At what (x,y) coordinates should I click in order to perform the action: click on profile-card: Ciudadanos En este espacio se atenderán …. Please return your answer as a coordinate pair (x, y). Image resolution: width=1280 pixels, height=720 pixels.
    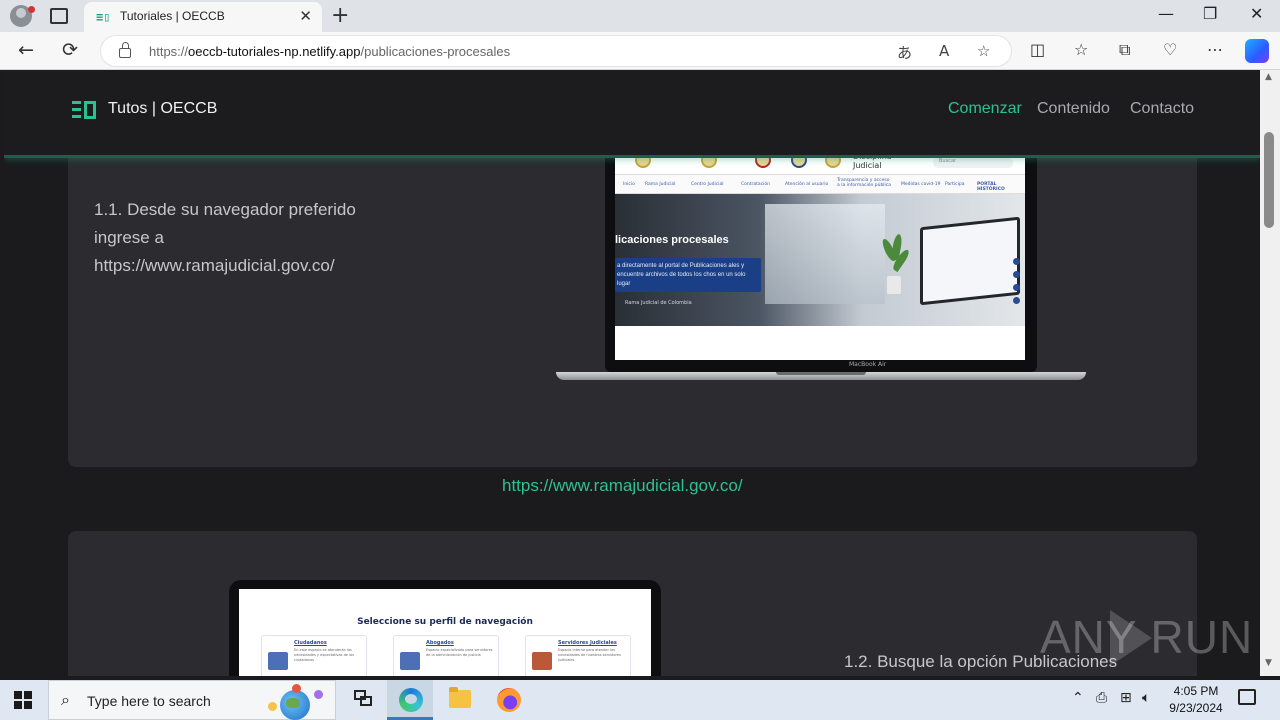
    Looking at the image, I should click on (314, 655).